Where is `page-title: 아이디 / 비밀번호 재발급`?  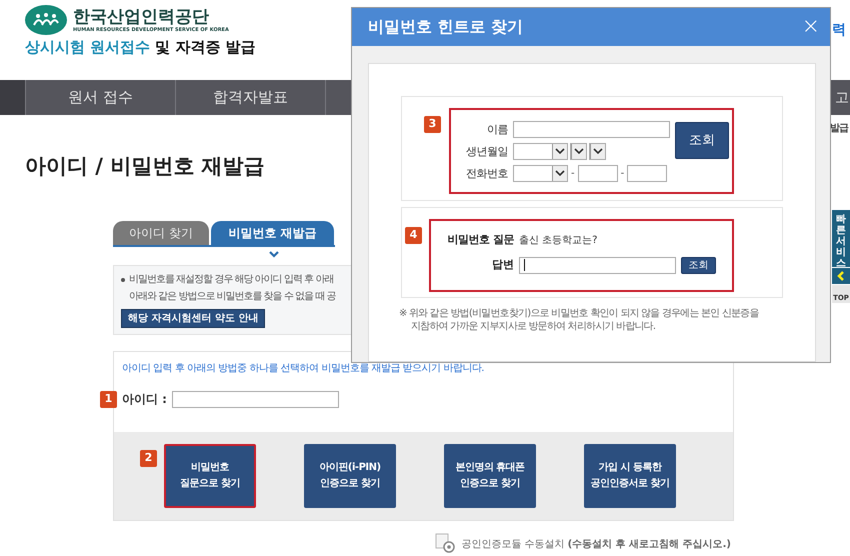 page-title: 아이디 / 비밀번호 재발급 is located at coordinates (145, 166).